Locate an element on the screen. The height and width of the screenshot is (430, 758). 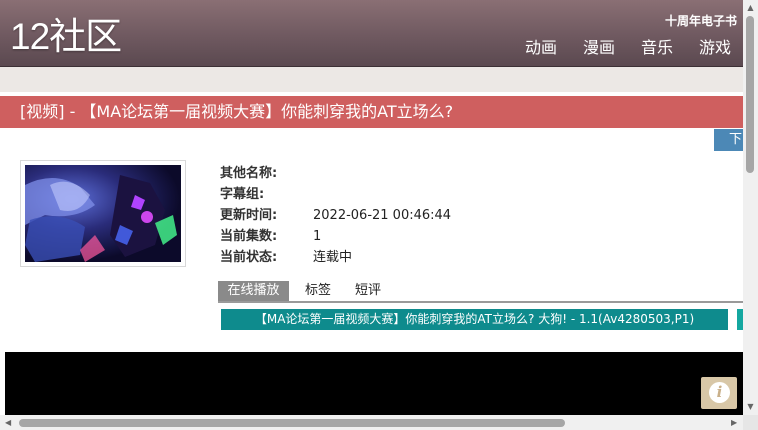
scroll-right-arrow-icon: ▶ is located at coordinates (734, 423).